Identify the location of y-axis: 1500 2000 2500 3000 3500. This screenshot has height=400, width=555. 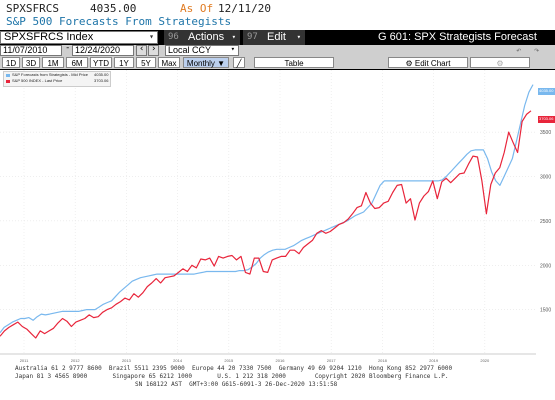
(545, 222).